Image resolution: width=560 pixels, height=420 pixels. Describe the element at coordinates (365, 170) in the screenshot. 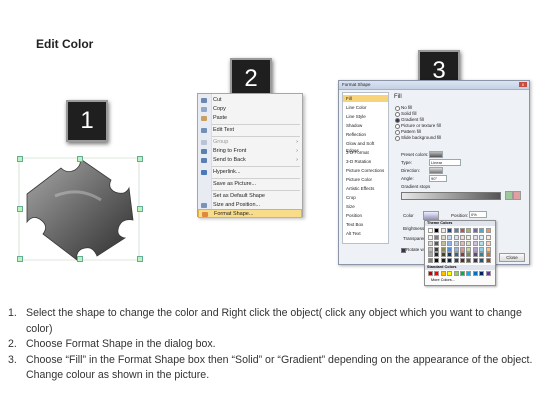

I see `category-picture-corrections: Picture Corrections` at that location.